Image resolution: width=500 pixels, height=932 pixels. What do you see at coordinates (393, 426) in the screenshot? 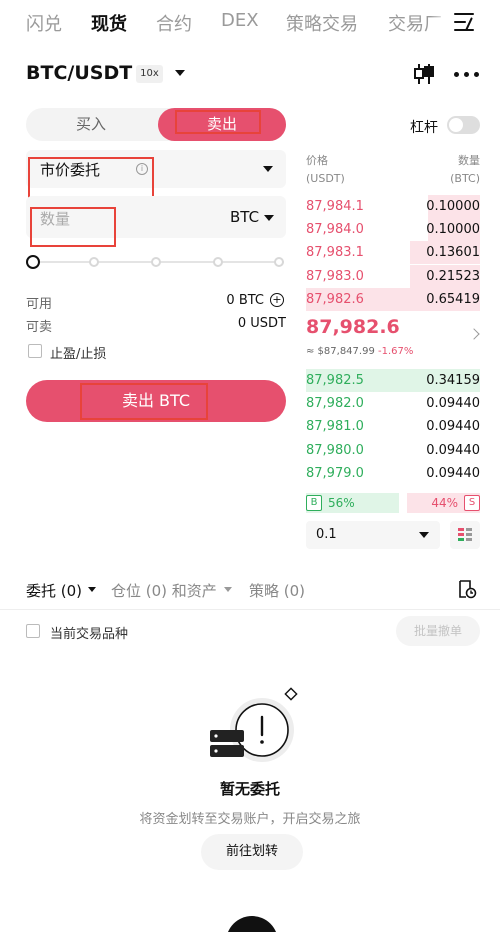
I see `bid-row: 87,981.0 0.09440` at bounding box center [393, 426].